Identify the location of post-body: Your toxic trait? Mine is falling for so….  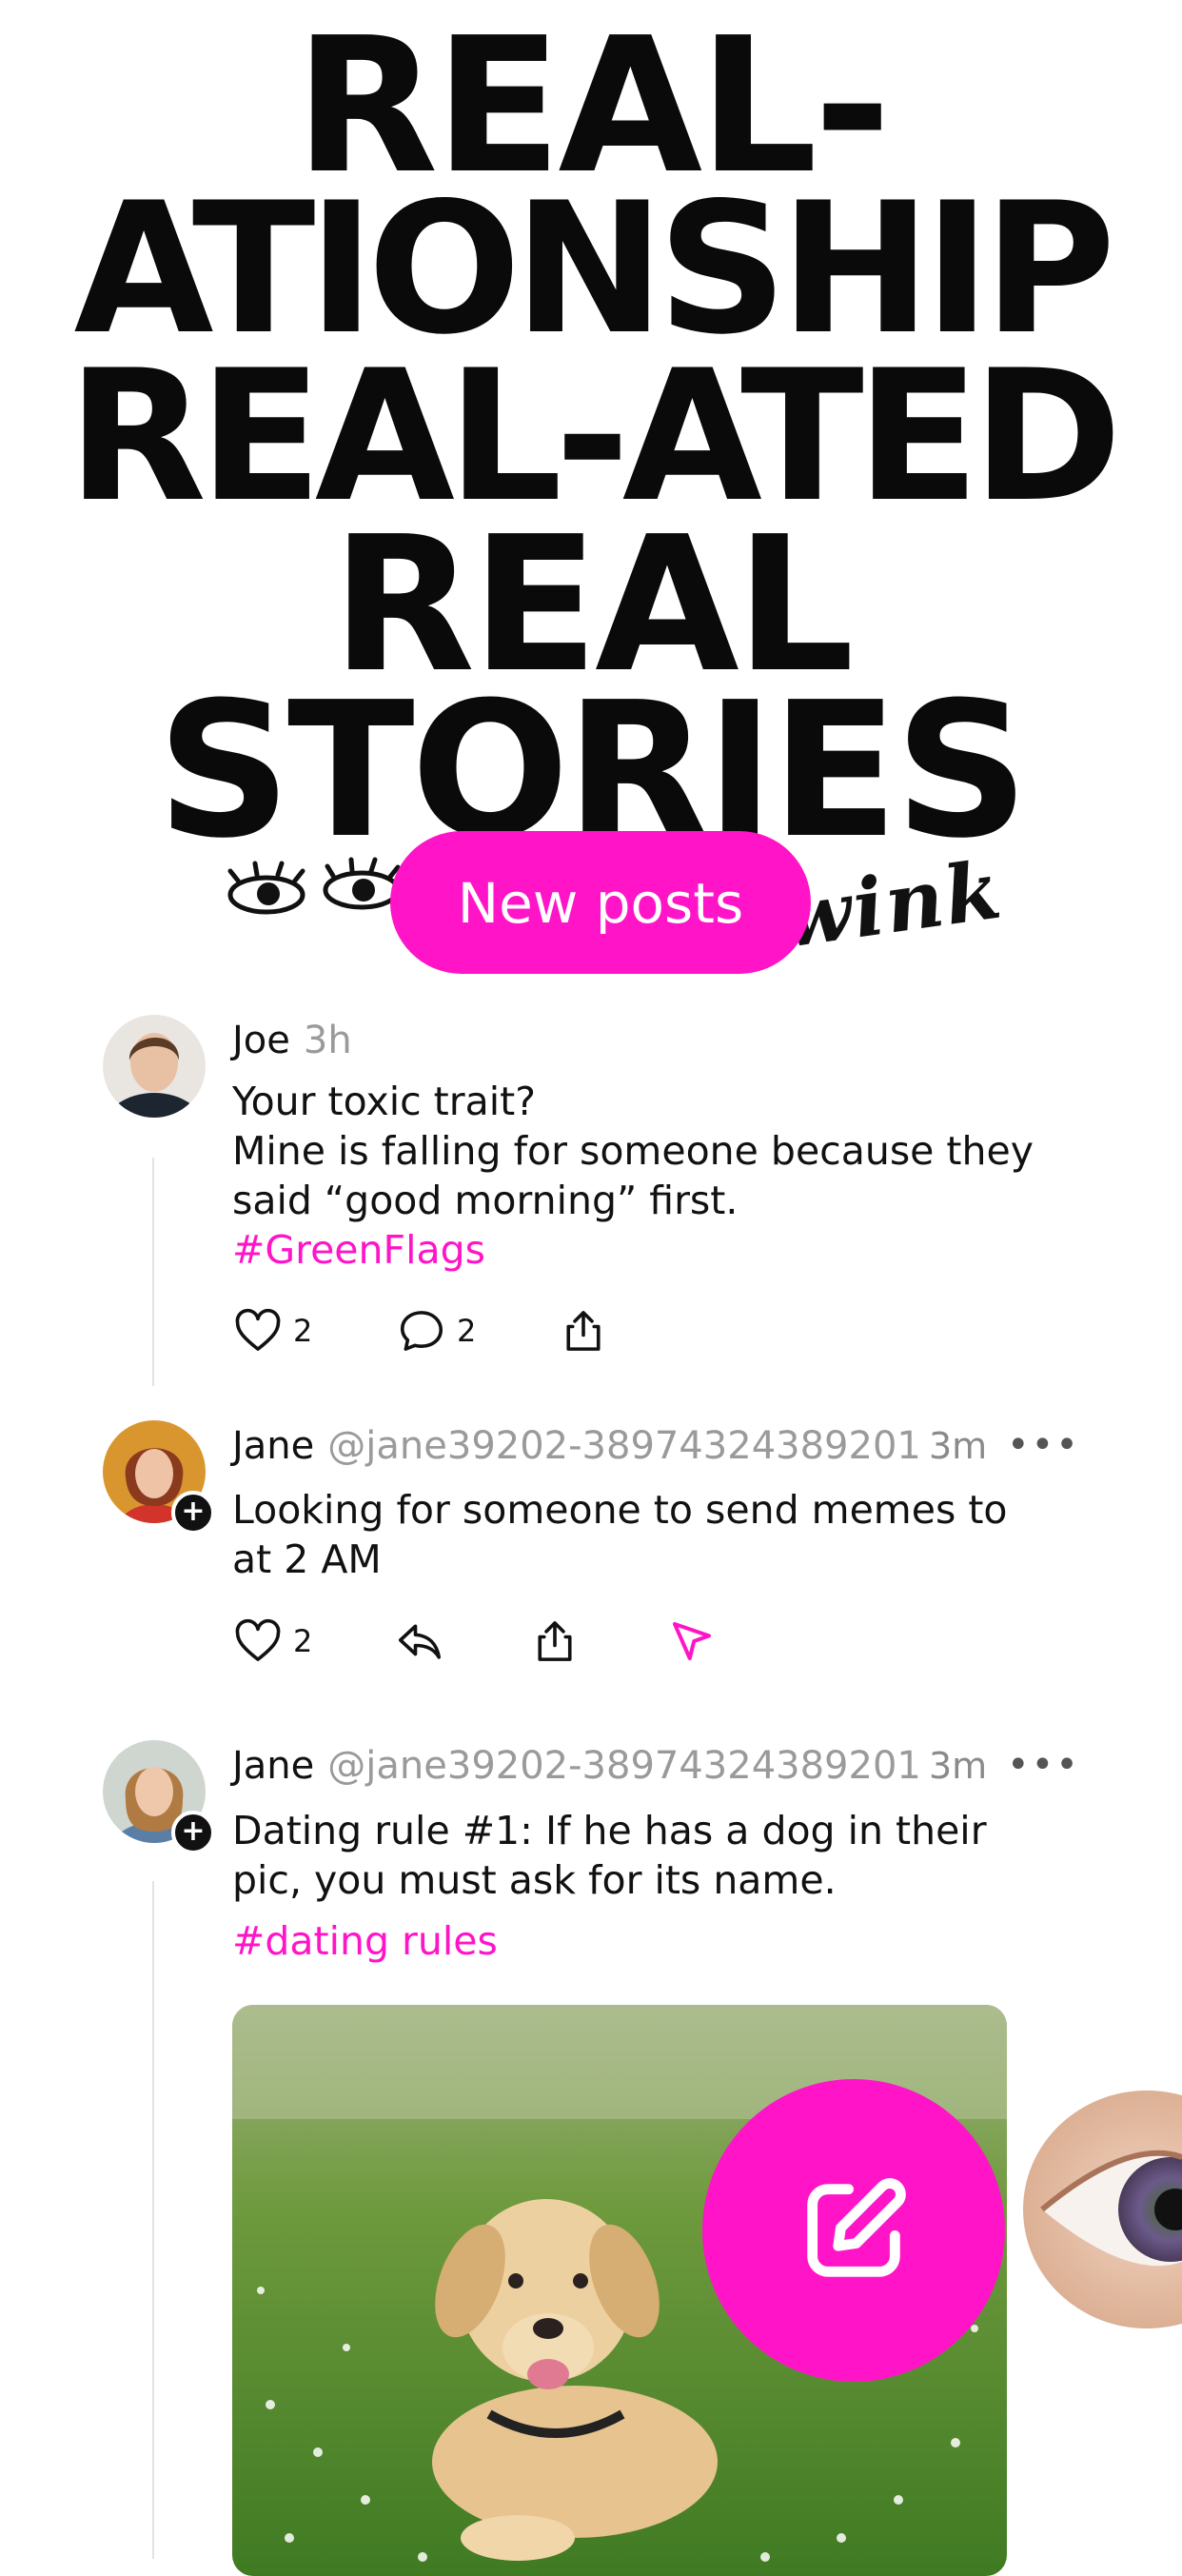
(660, 1176).